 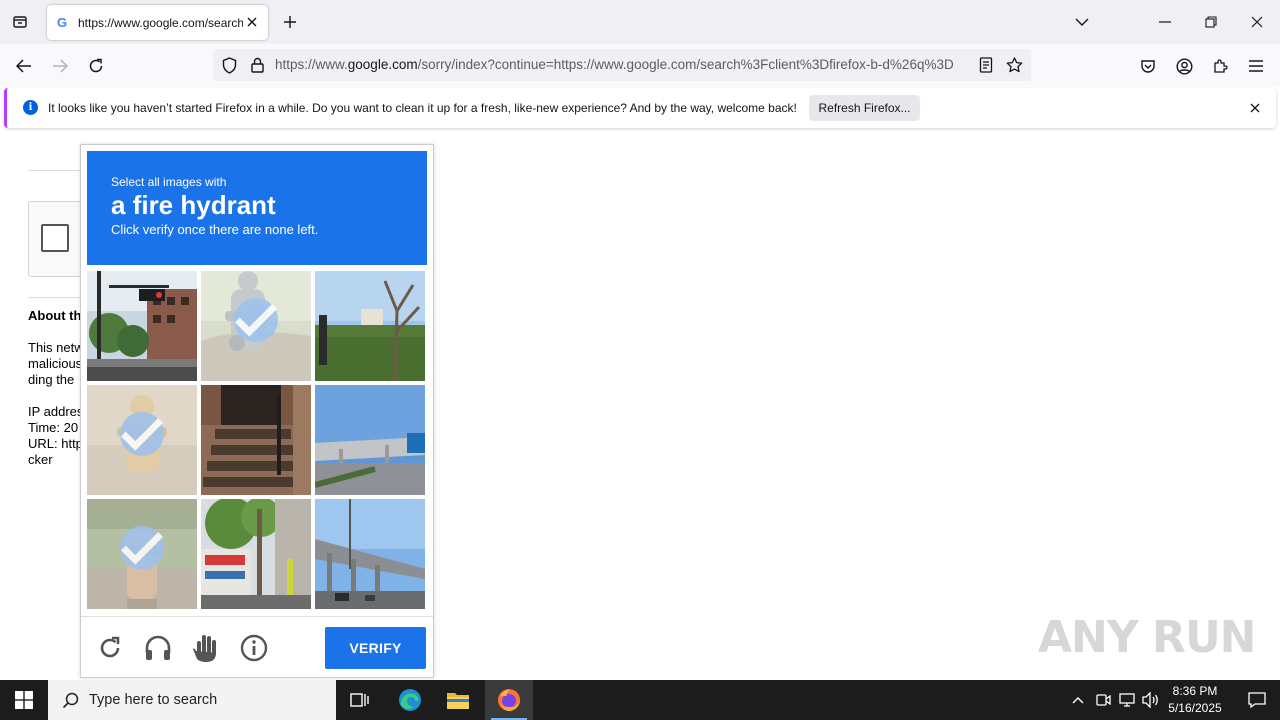 What do you see at coordinates (229, 65) in the screenshot?
I see `tracking-protection-shield-icon` at bounding box center [229, 65].